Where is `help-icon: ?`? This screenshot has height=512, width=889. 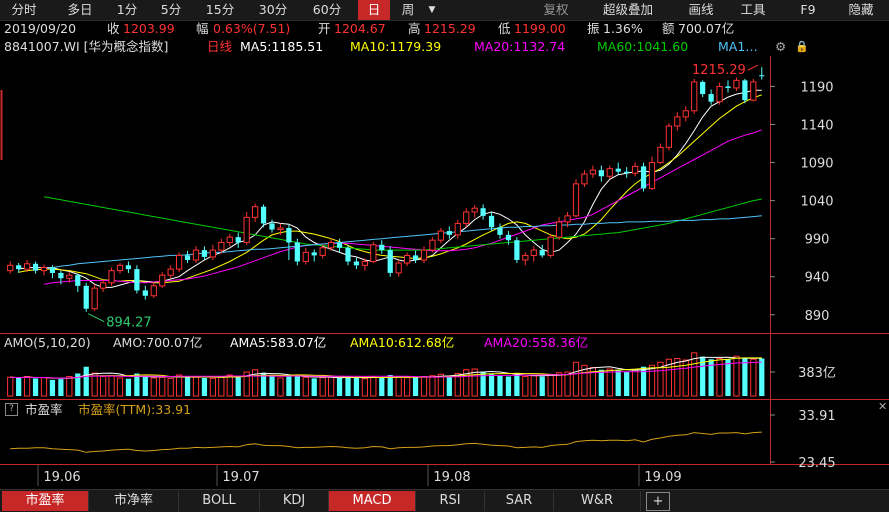
help-icon: ? is located at coordinates (11, 409).